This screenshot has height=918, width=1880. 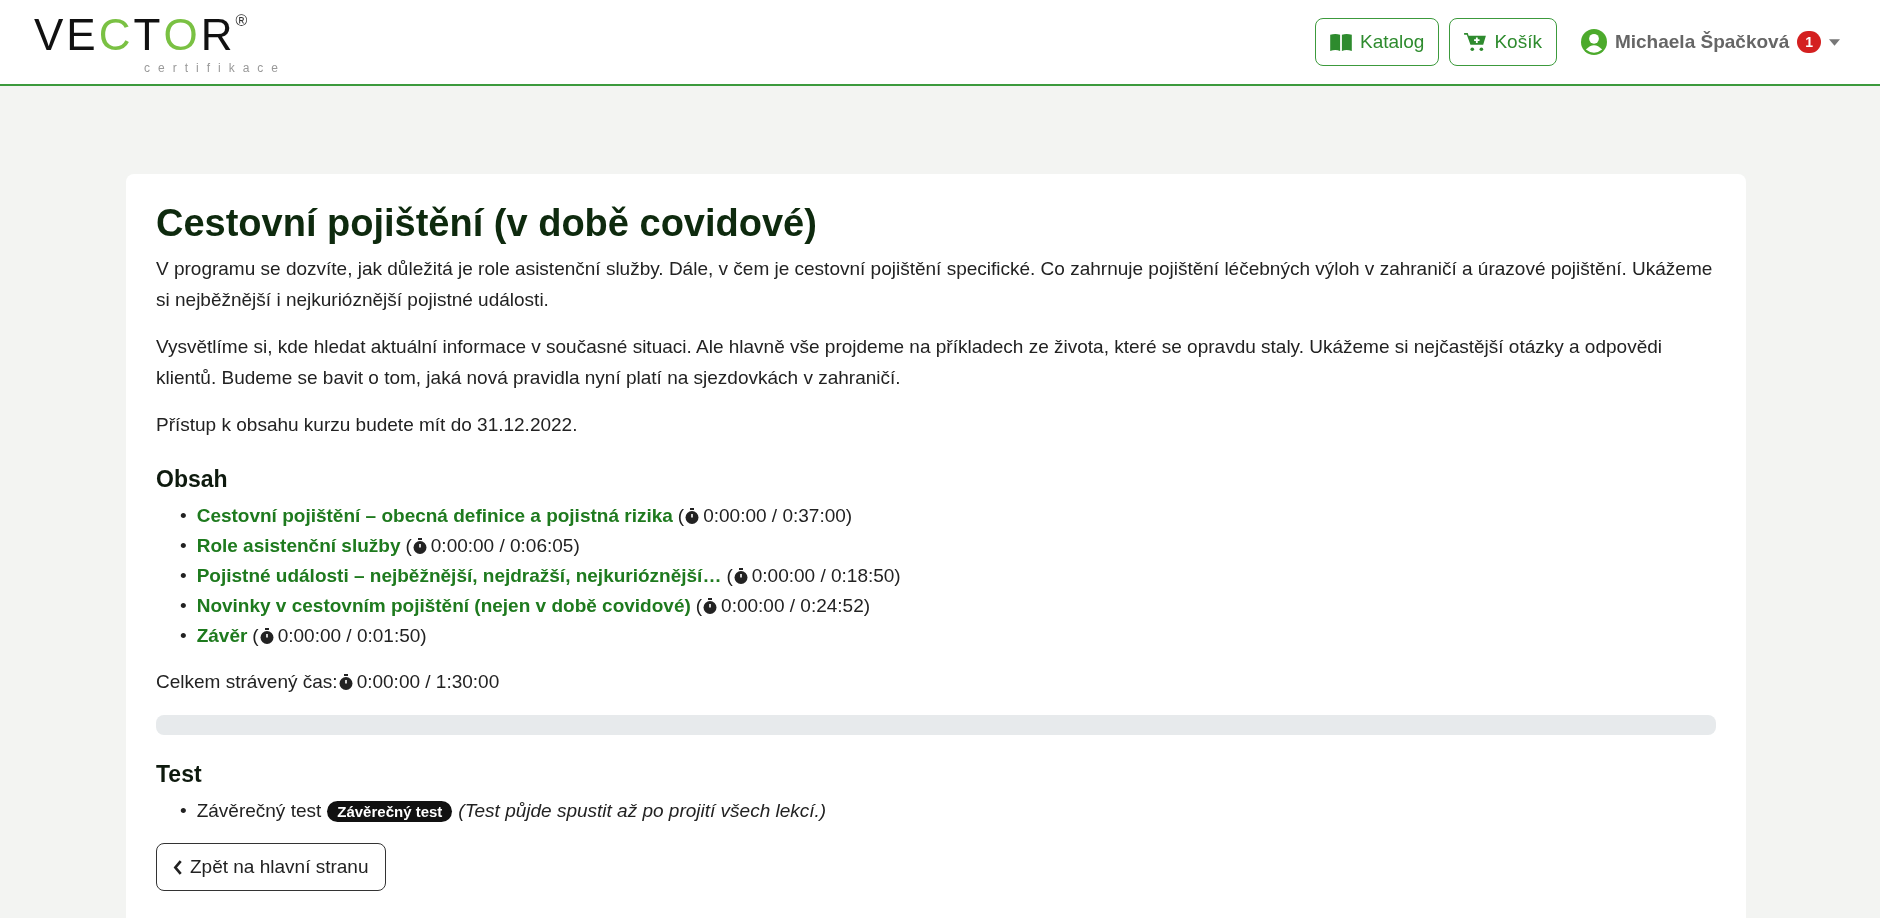 What do you see at coordinates (796, 605) in the screenshot?
I see `lesson-time: 0:00:00 / 0:24:52)` at bounding box center [796, 605].